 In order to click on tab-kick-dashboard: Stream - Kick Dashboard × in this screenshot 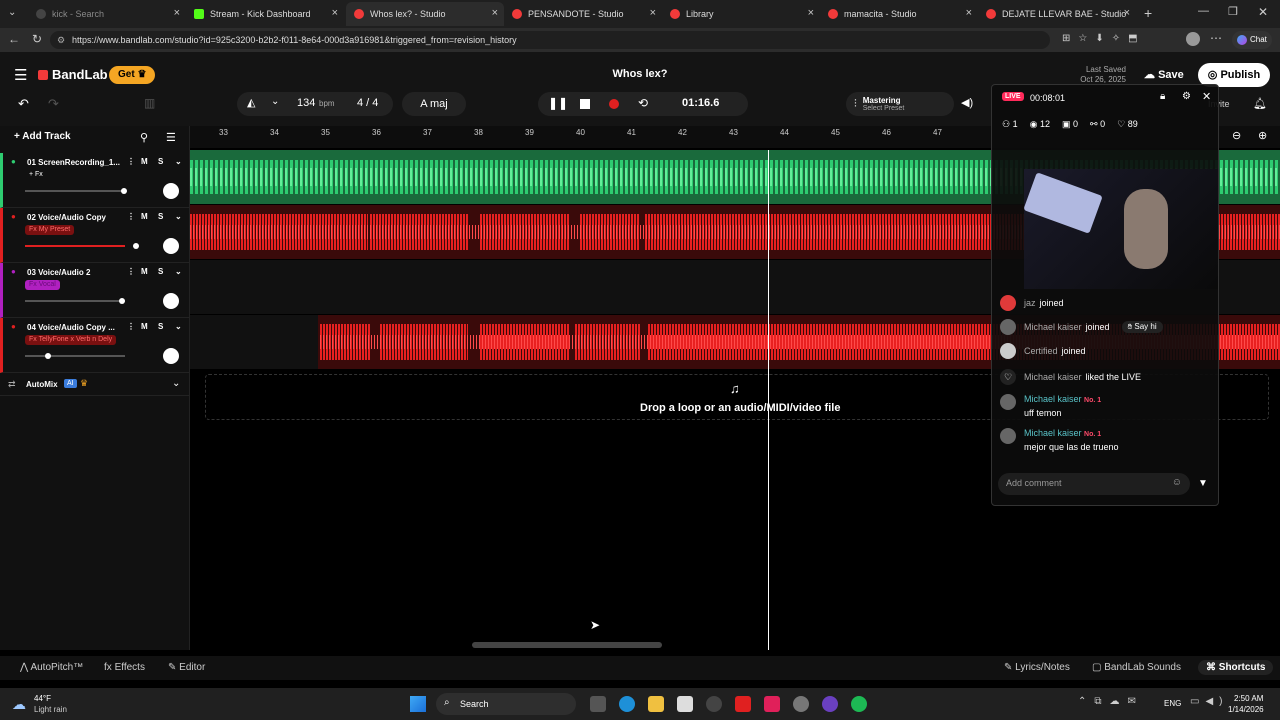, I will do `click(265, 14)`.